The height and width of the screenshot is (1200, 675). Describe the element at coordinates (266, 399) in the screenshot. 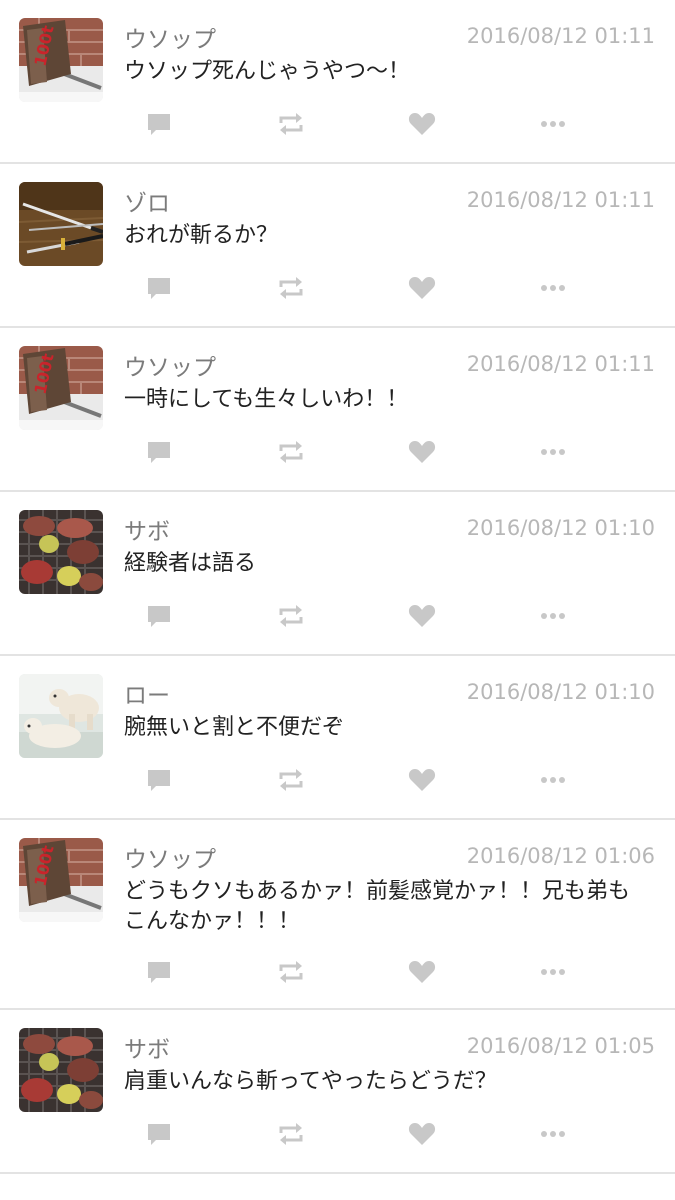

I see `post-text: 一時にしても生々しいわ！！` at that location.